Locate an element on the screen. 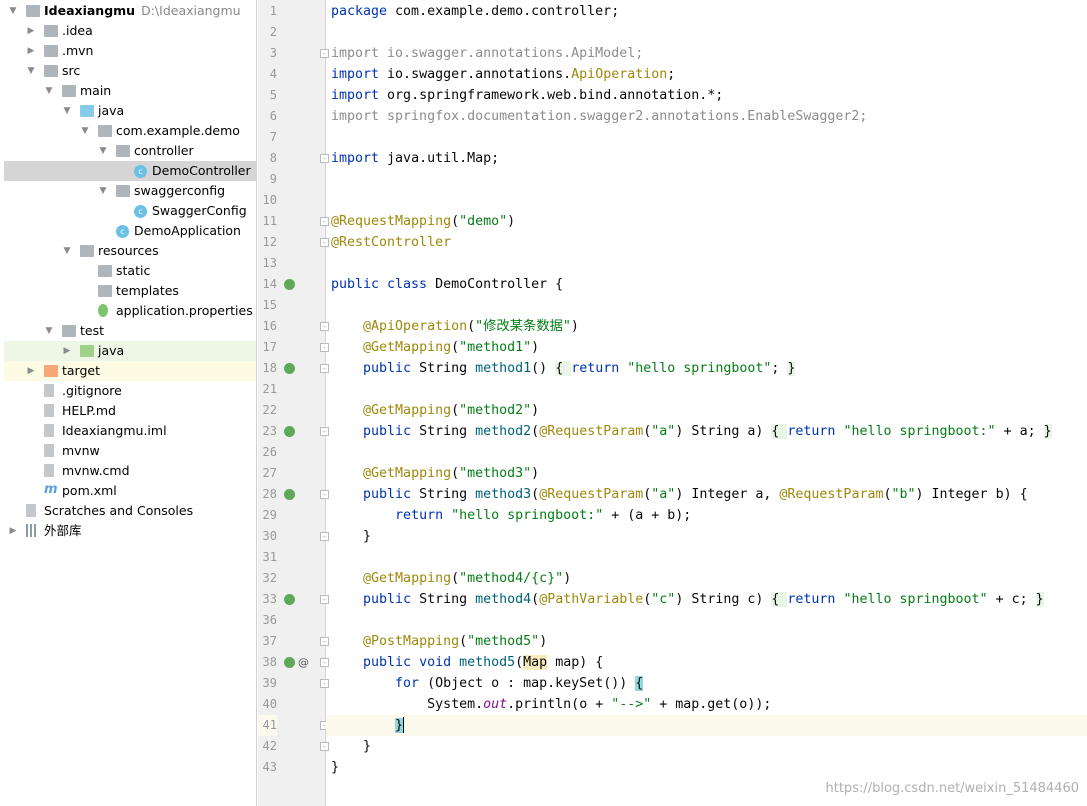 Image resolution: width=1087 pixels, height=806 pixels. code-token: "-->" is located at coordinates (631, 704).